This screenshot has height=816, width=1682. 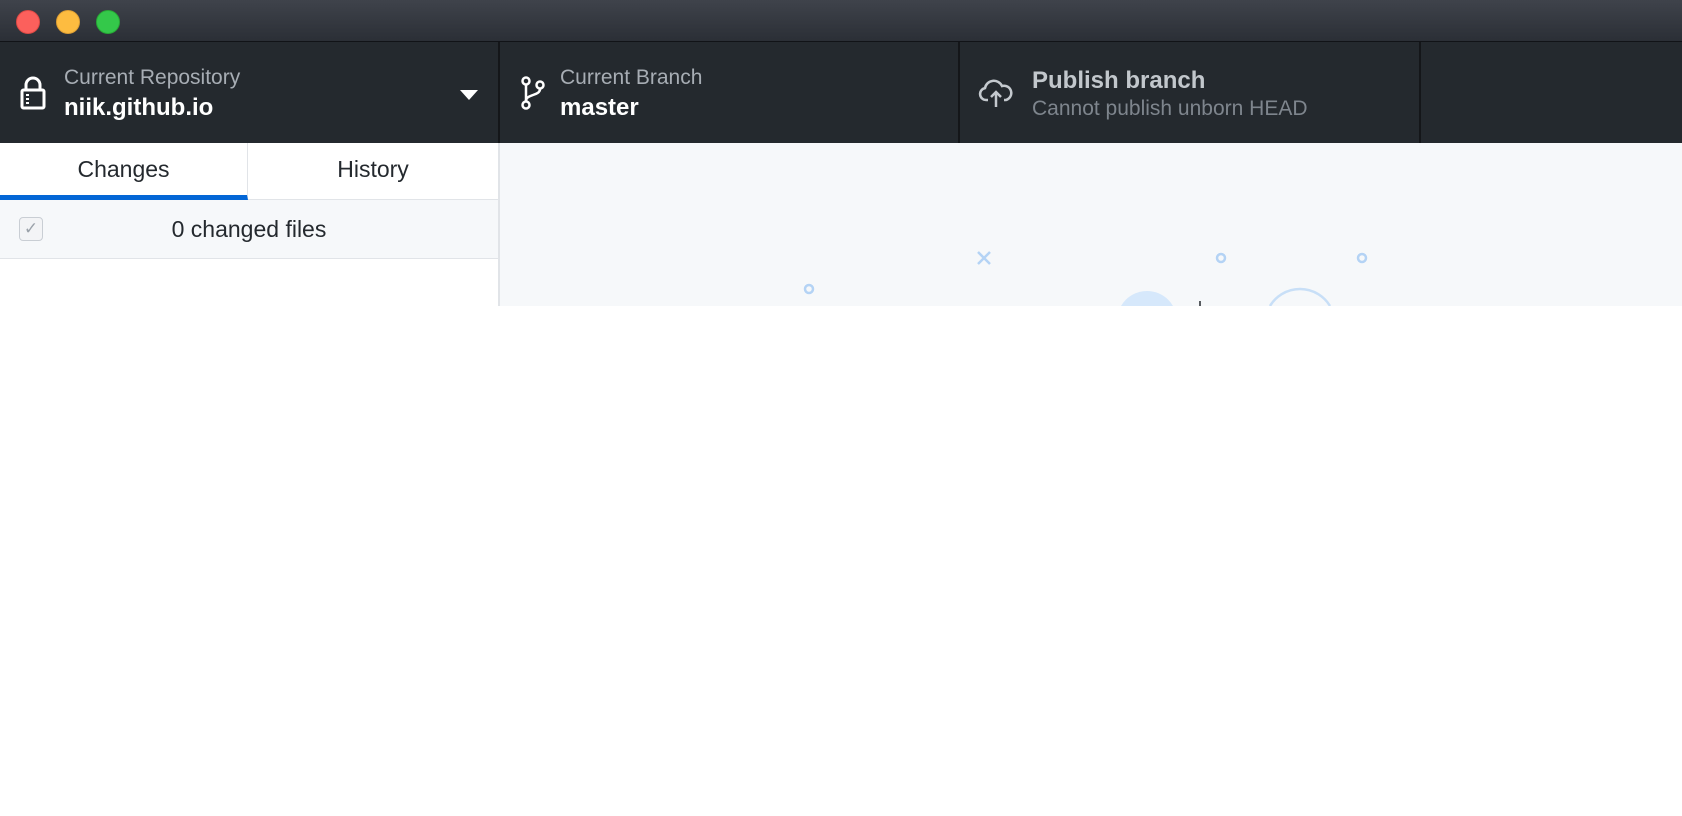 What do you see at coordinates (68, 22) in the screenshot?
I see `minimize-window-button` at bounding box center [68, 22].